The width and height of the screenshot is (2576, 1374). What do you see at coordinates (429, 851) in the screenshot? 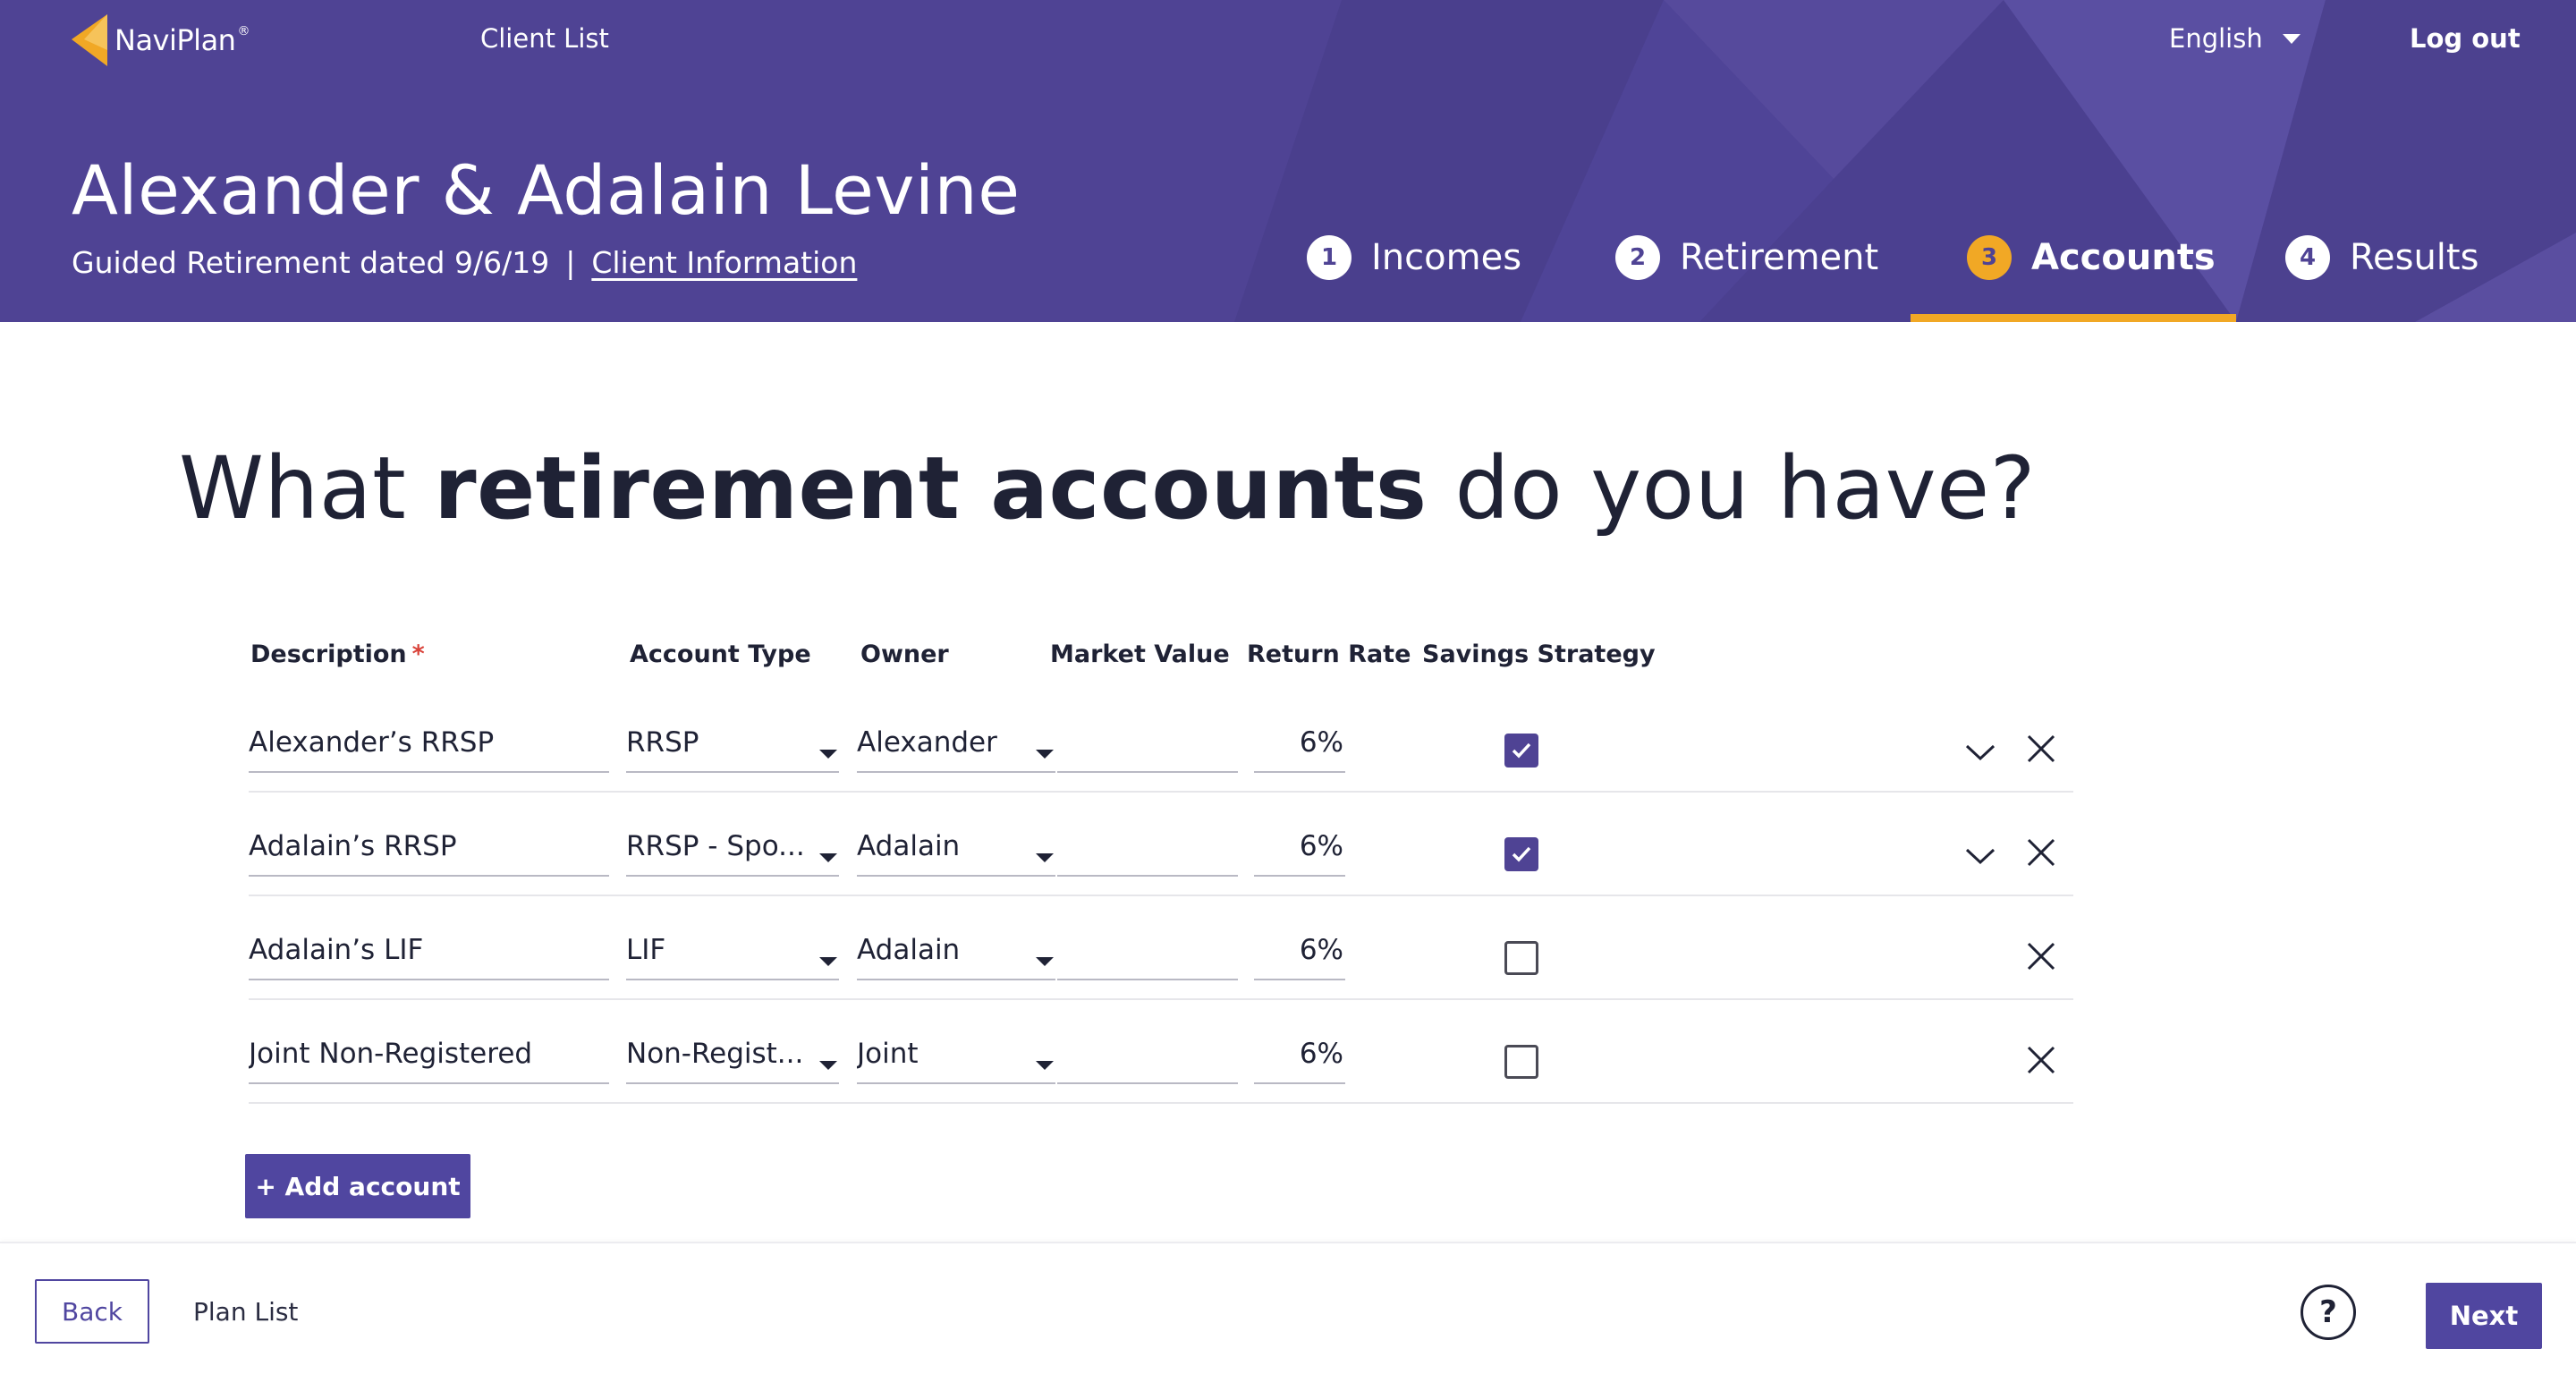
I see `description-input: Adalain’s RRSP` at bounding box center [429, 851].